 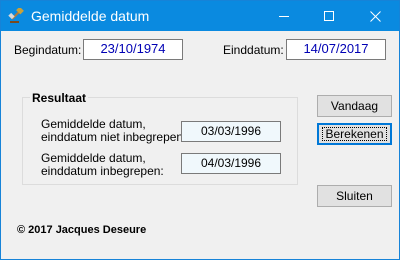 I want to click on maximize-icon, so click(x=329, y=16).